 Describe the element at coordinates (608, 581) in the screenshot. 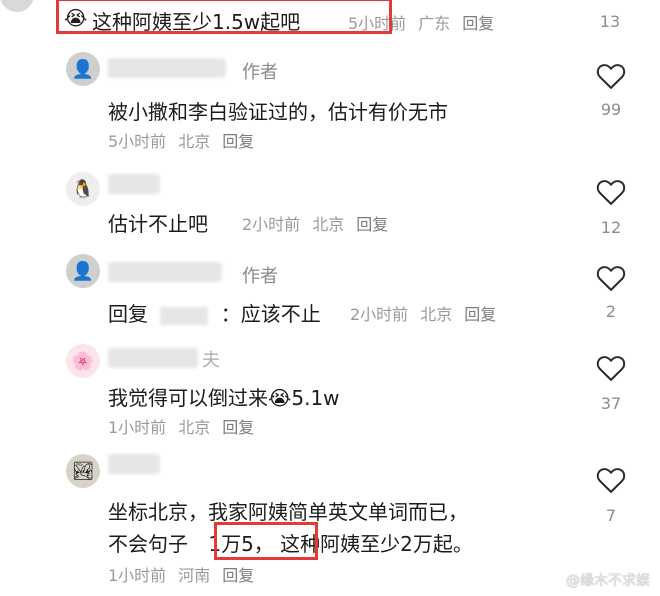

I see `watermark: @缘木不求娱` at that location.